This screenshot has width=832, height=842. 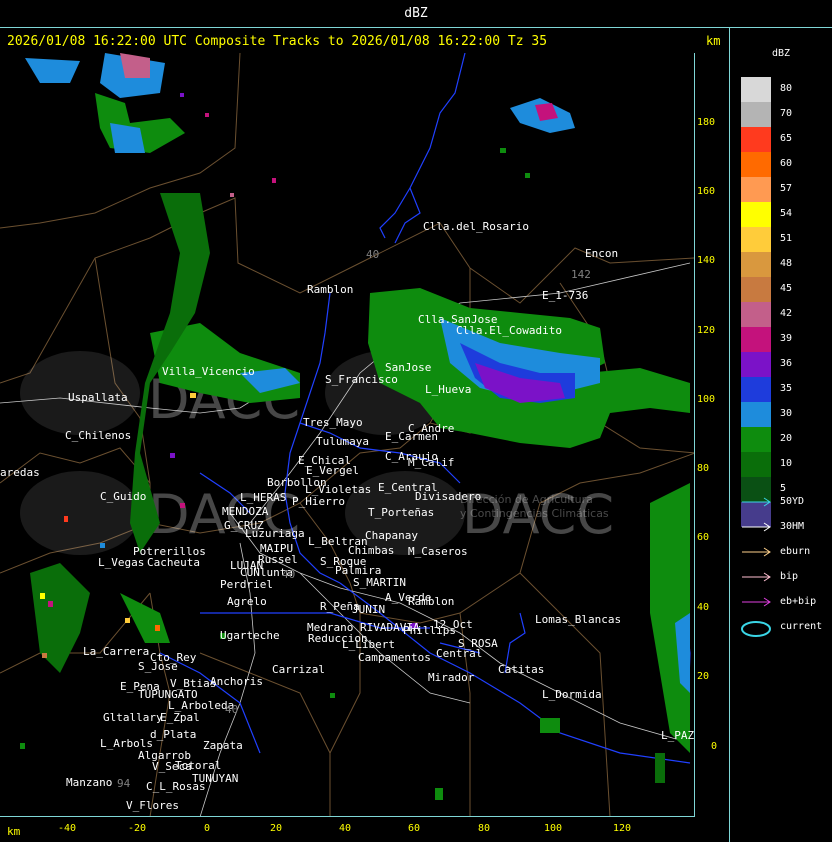 I want to click on x-tick: 60, so click(x=414, y=828).